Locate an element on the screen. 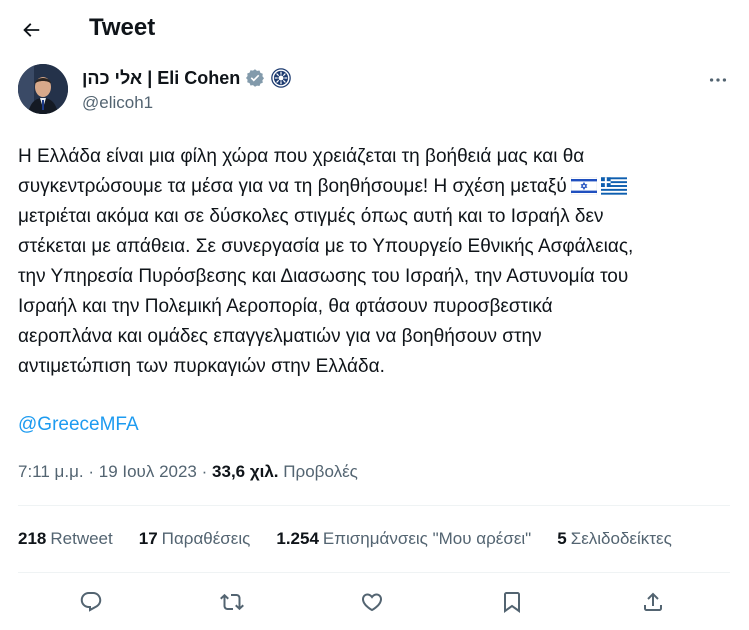  reply-icon is located at coordinates (91, 602).